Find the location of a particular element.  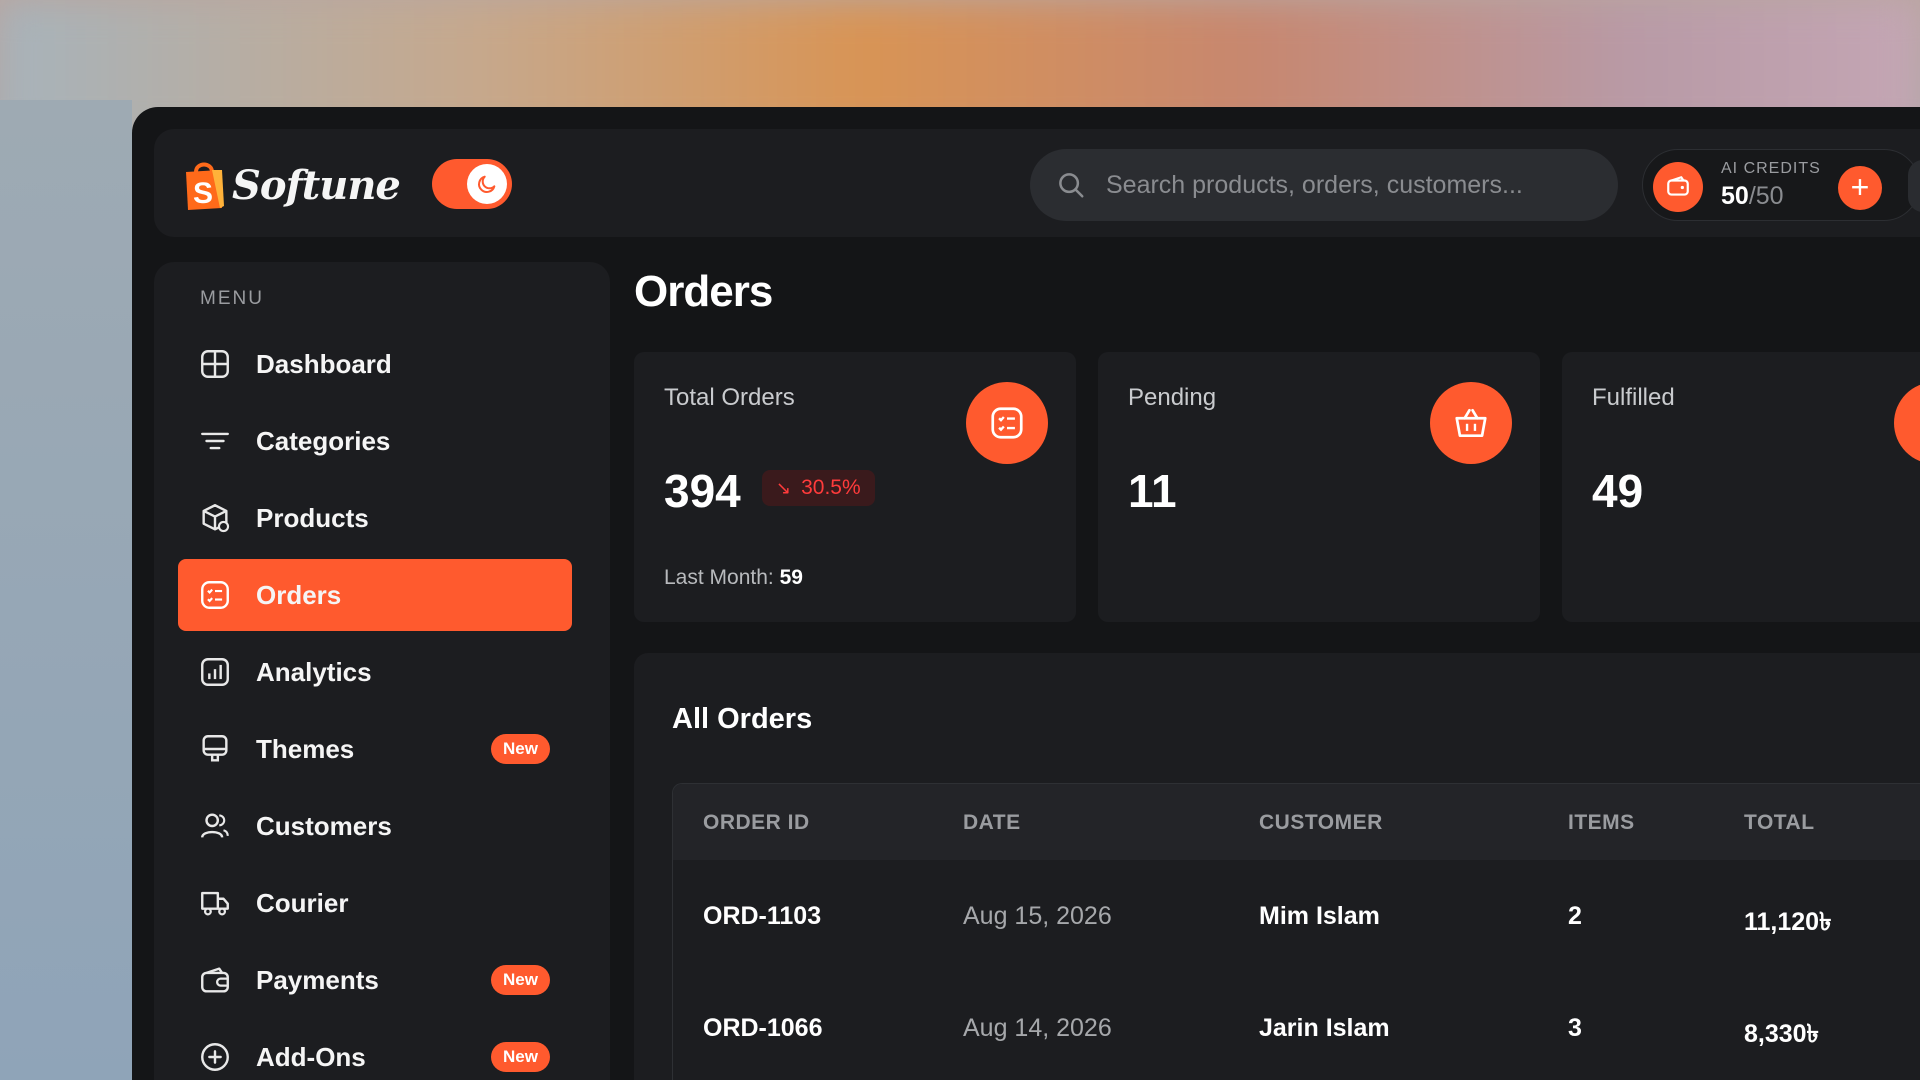

order-customer: Jarin Islam is located at coordinates (1324, 1028).